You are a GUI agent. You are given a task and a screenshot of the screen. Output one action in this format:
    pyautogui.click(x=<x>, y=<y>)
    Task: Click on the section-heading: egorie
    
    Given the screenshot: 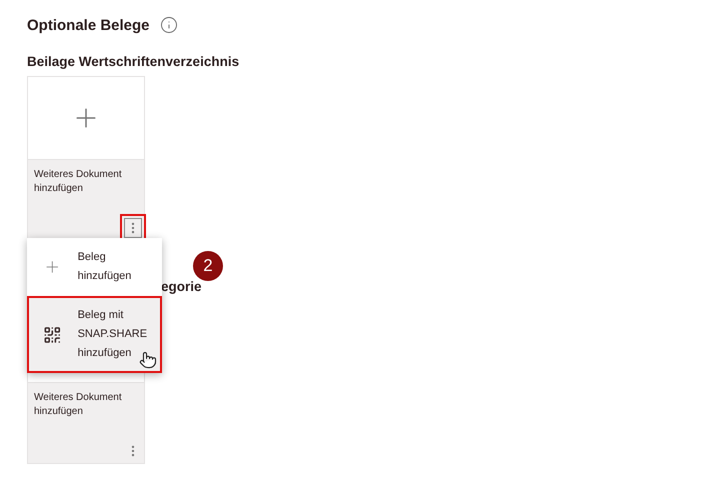 What is the action you would take?
    pyautogui.click(x=181, y=286)
    